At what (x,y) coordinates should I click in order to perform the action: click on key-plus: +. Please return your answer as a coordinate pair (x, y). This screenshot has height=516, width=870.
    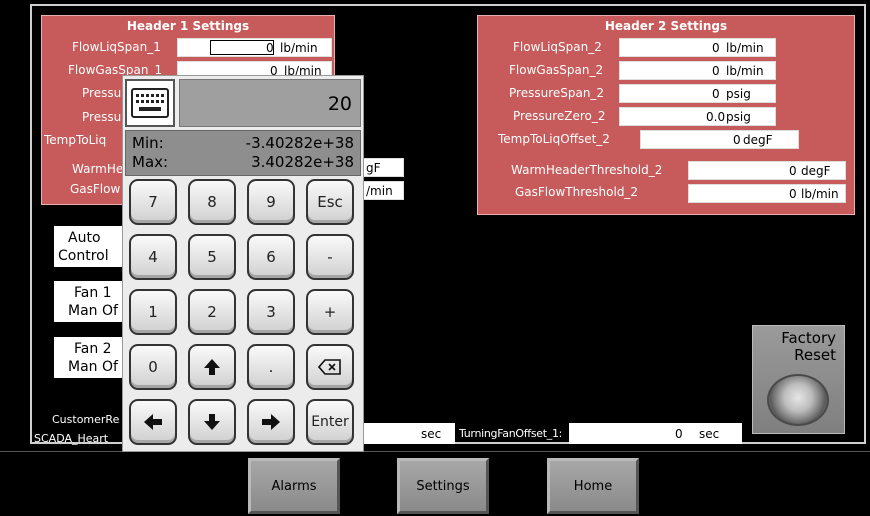
    Looking at the image, I should click on (330, 312).